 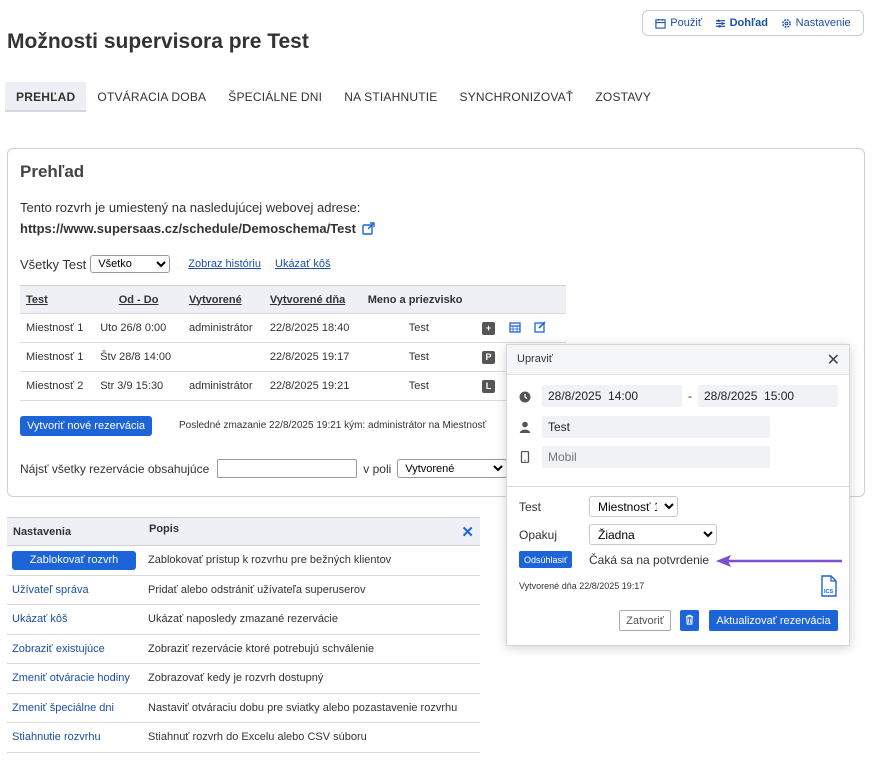 What do you see at coordinates (52, 171) in the screenshot?
I see `overview-title: Prehľad` at bounding box center [52, 171].